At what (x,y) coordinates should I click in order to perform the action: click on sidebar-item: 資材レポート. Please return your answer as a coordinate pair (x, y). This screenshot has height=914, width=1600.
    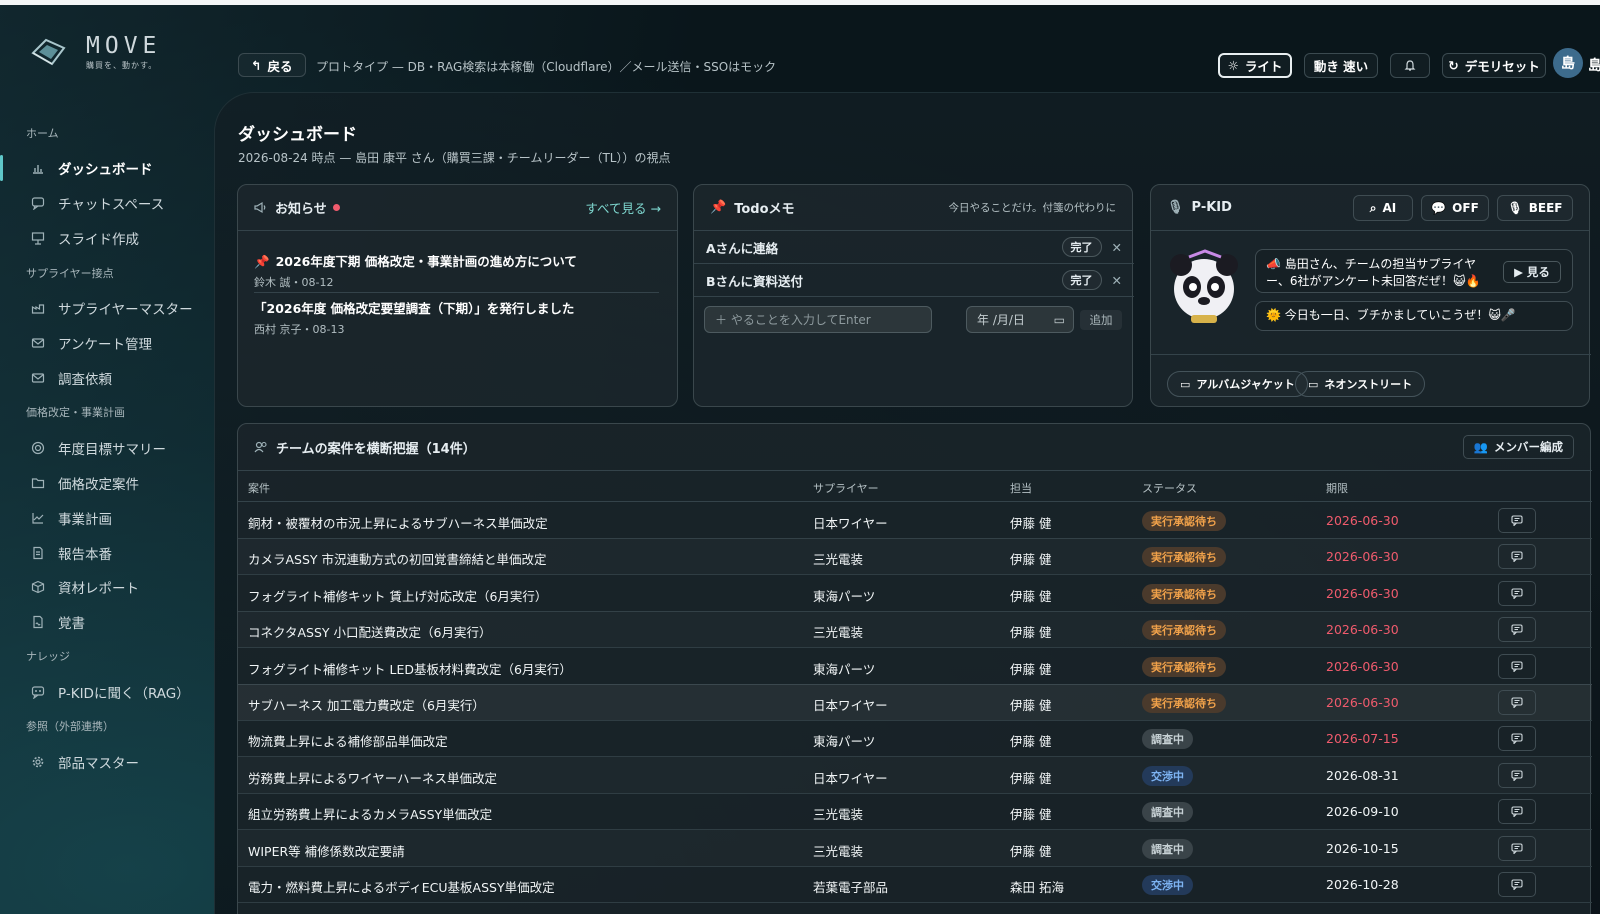
    Looking at the image, I should click on (106, 587).